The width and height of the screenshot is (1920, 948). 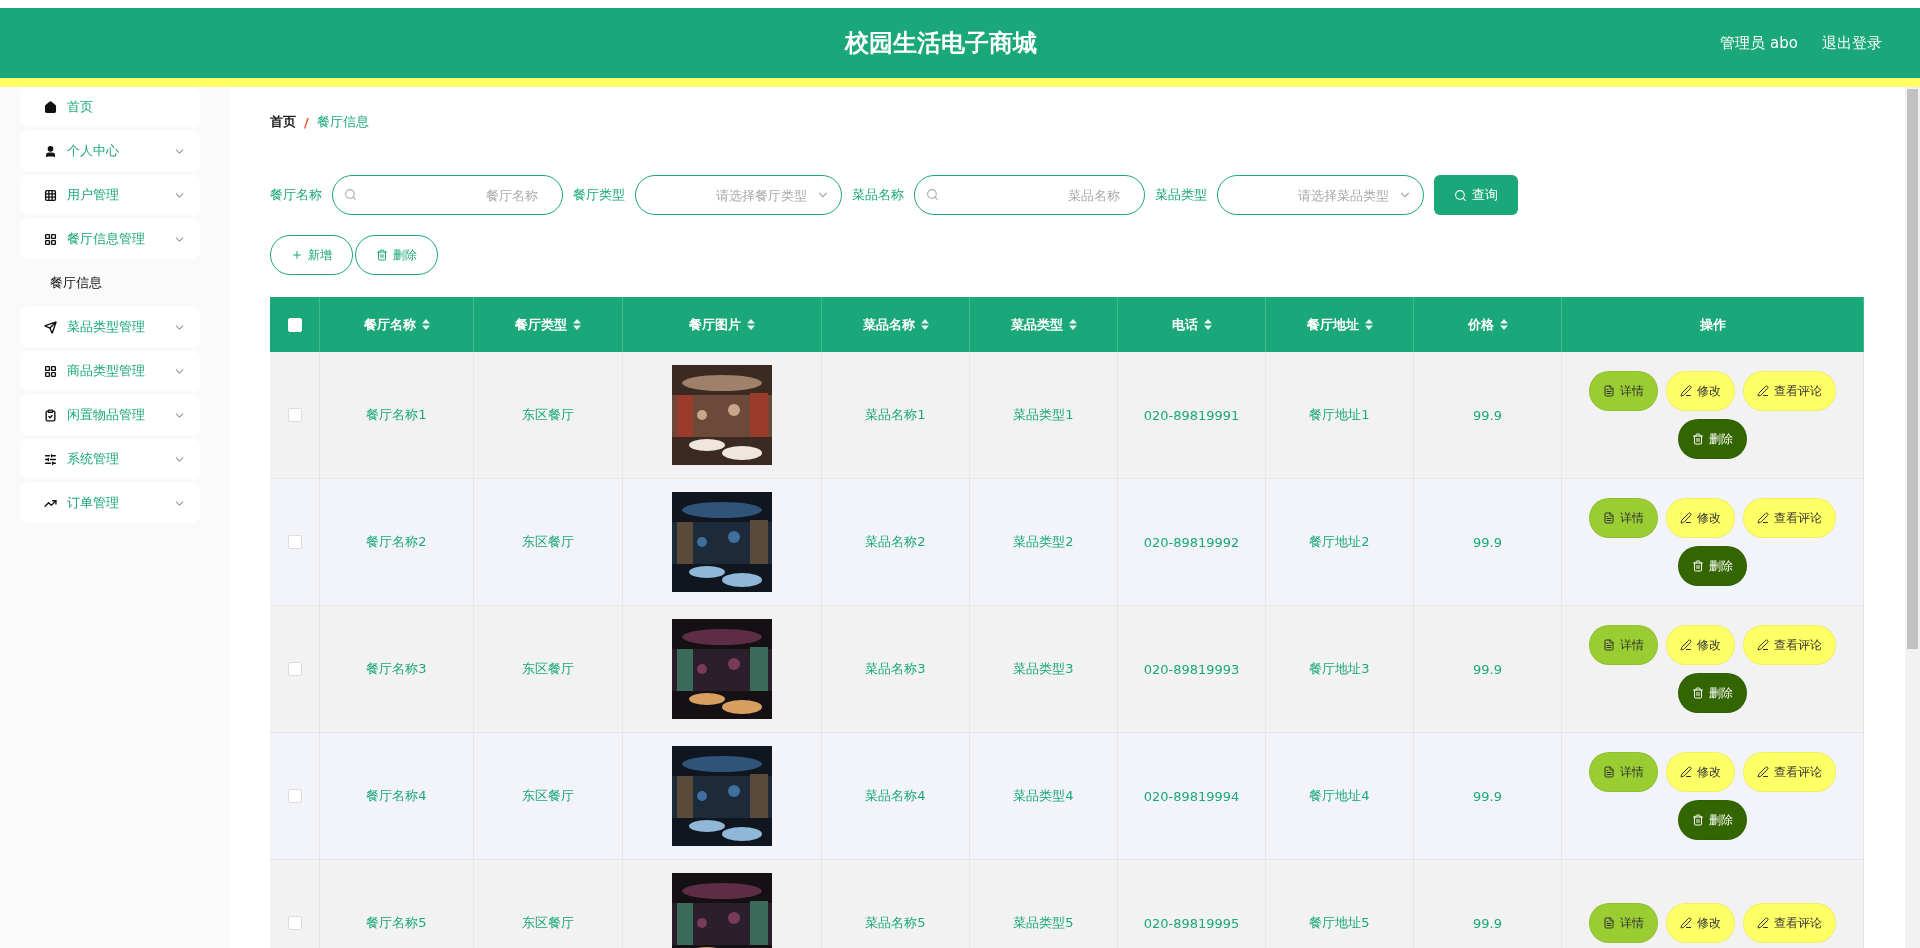 What do you see at coordinates (50, 415) in the screenshot?
I see `clipboard-icon` at bounding box center [50, 415].